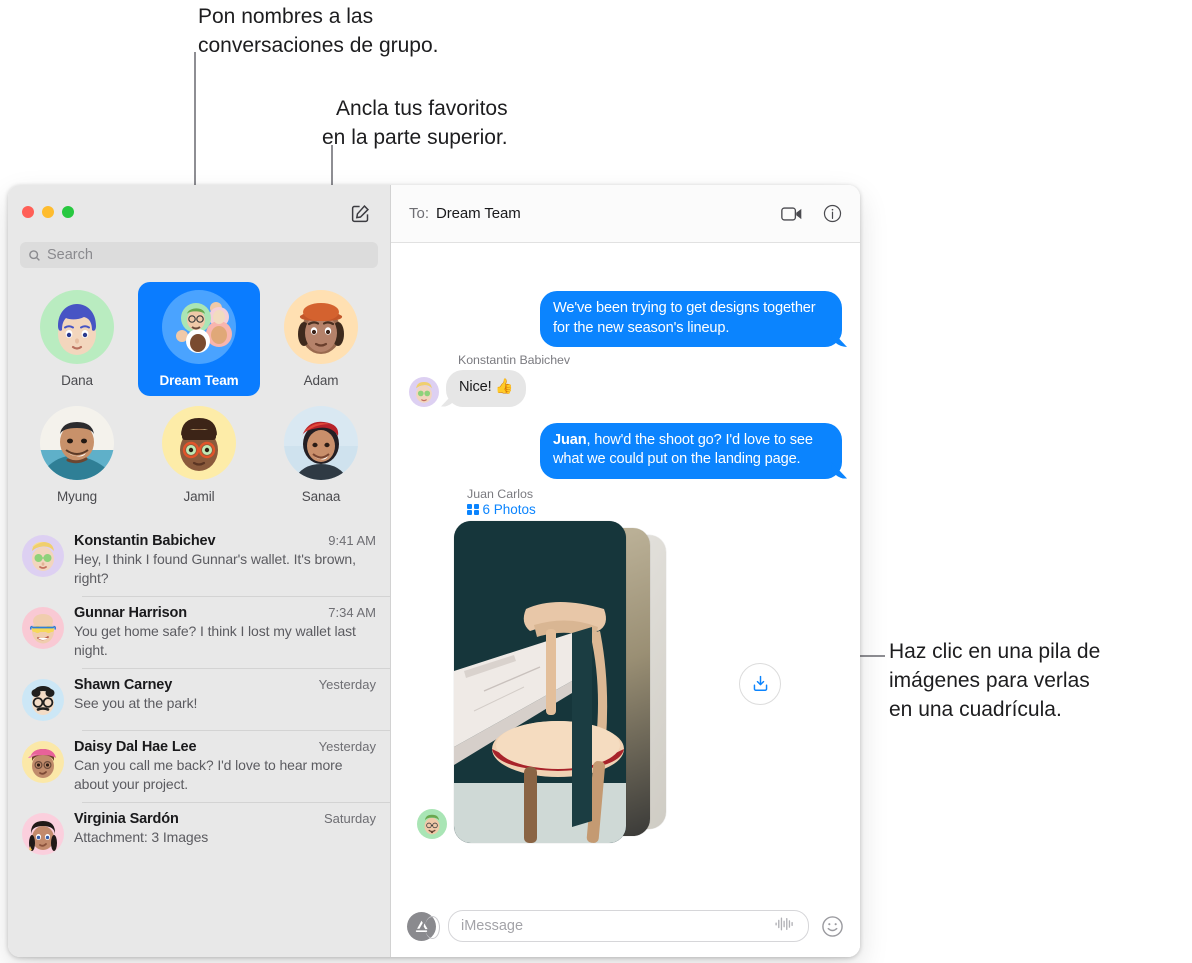 Image resolution: width=1192 pixels, height=963 pixels. What do you see at coordinates (199, 213) in the screenshot?
I see `sidebar-titlebar` at bounding box center [199, 213].